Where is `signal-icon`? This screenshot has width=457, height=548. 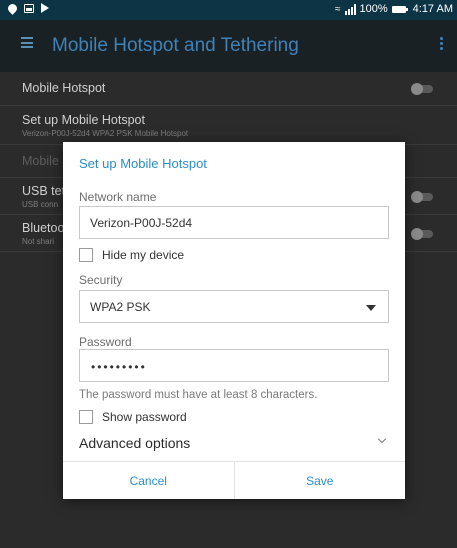
signal-icon is located at coordinates (350, 9).